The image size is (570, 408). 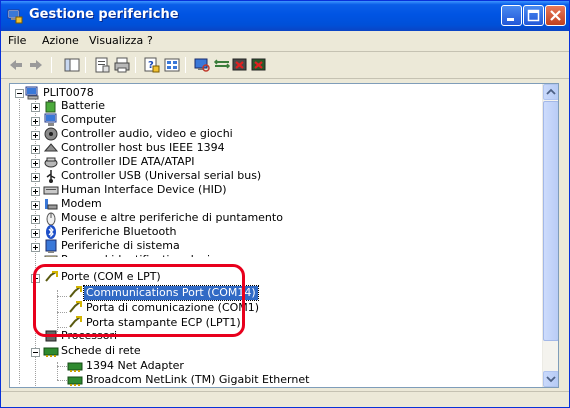 What do you see at coordinates (101, 350) in the screenshot?
I see `tree-item-label: Schede di rete` at bounding box center [101, 350].